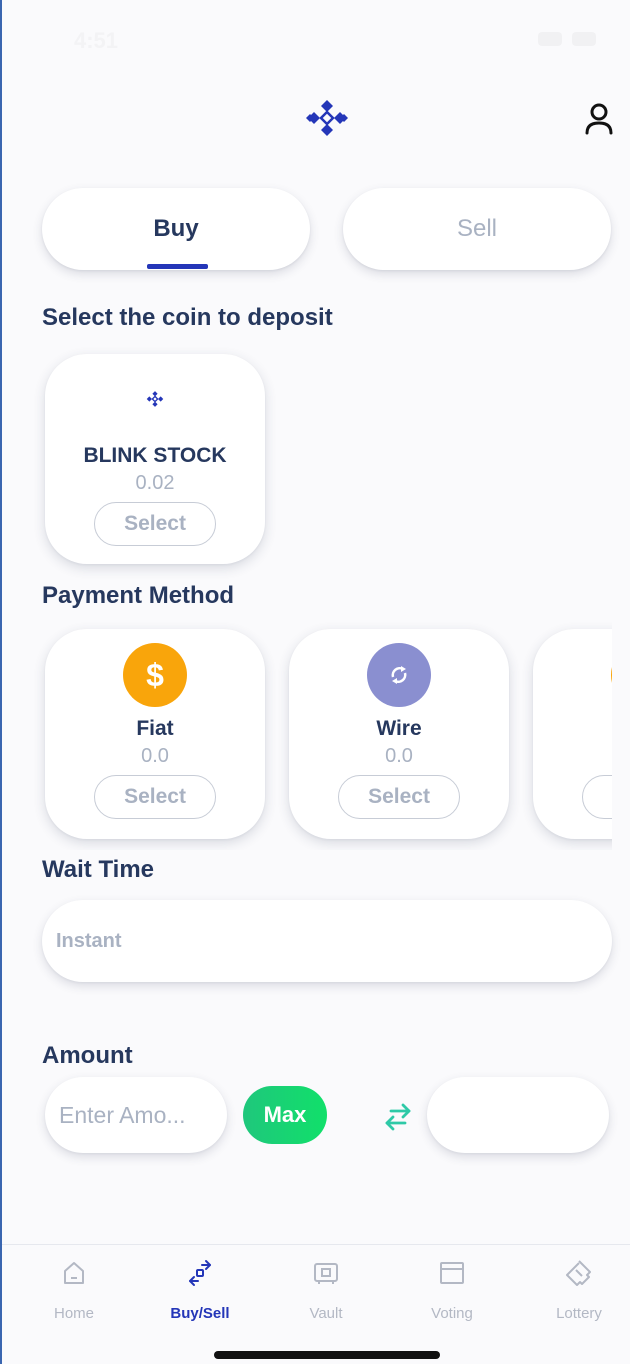 Image resolution: width=630 pixels, height=1364 pixels. I want to click on nav-lottery: Lottery, so click(579, 1297).